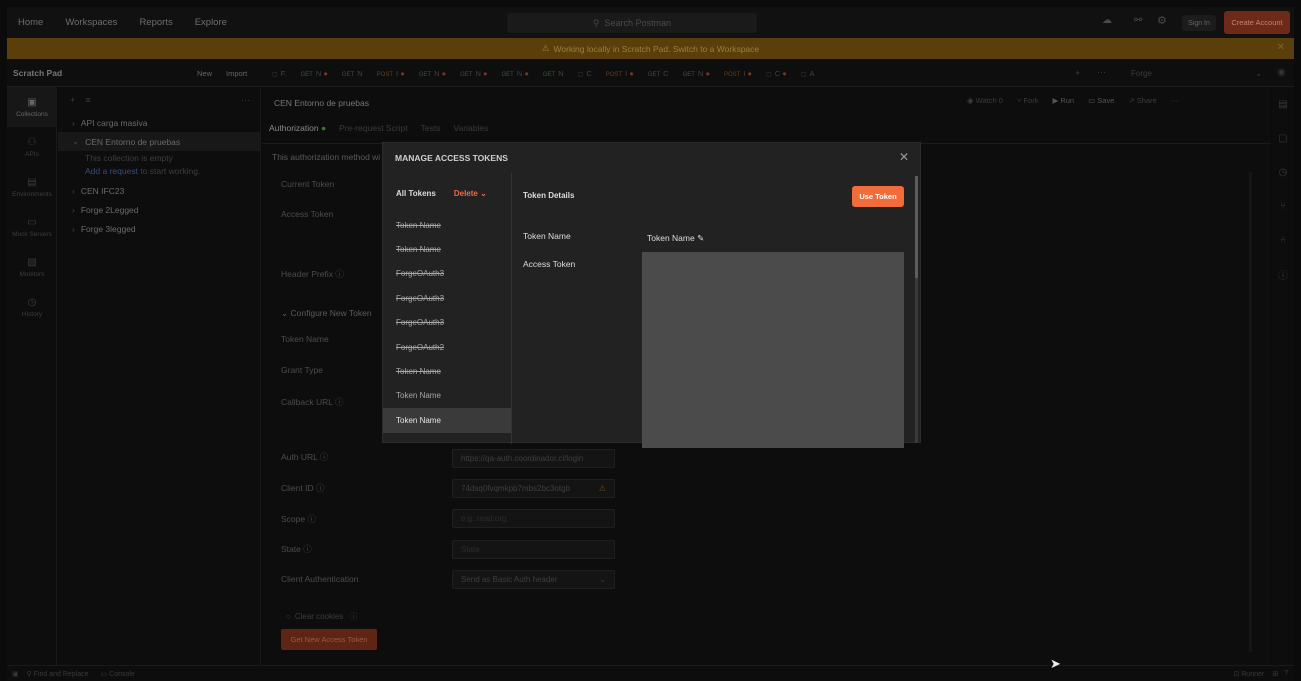  I want to click on documentation-icon: ▤, so click(1283, 104).